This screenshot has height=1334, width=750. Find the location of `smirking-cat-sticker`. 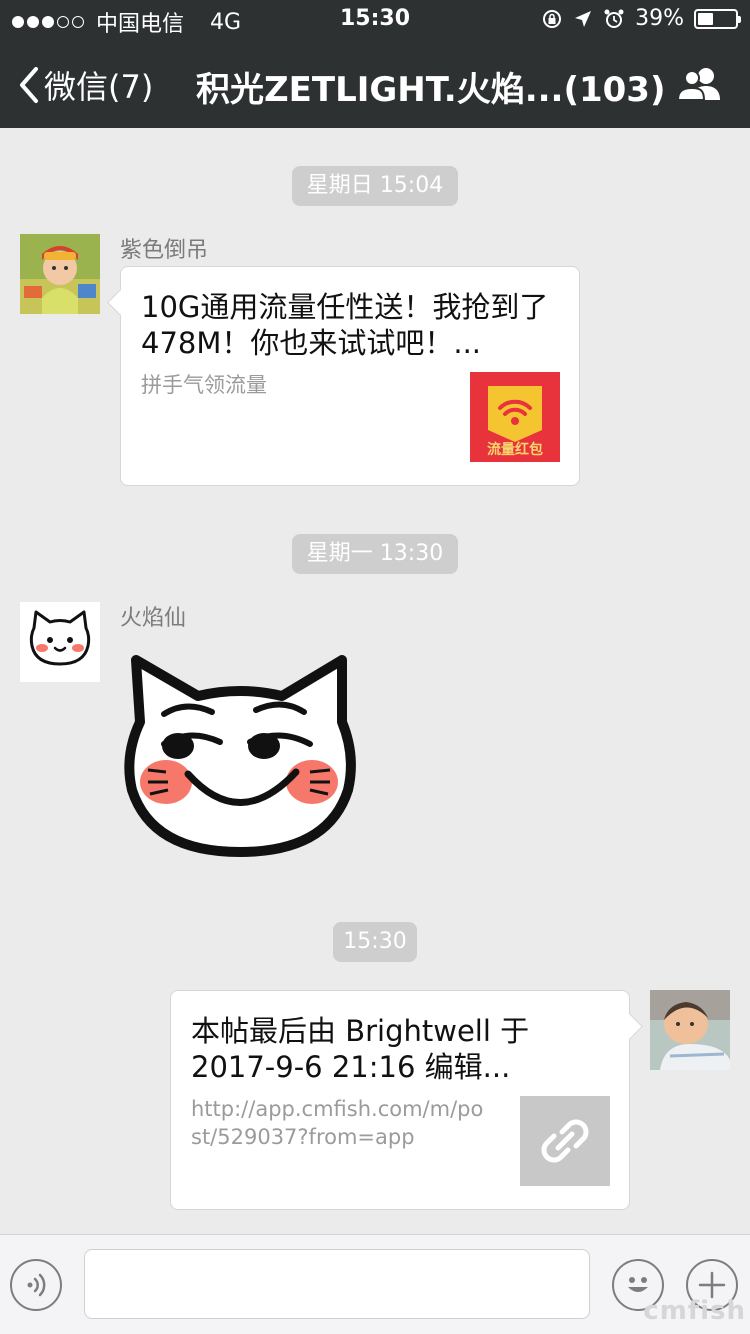

smirking-cat-sticker is located at coordinates (240, 756).